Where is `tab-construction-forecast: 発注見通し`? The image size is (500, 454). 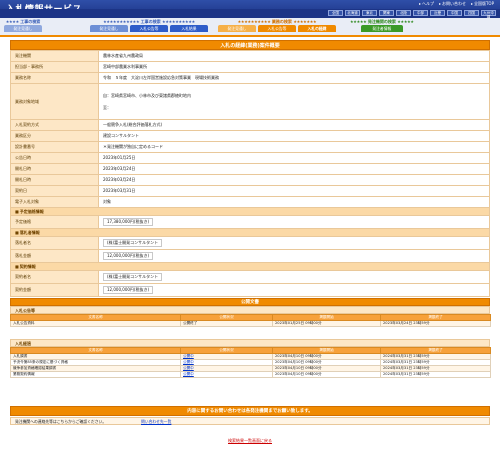 tab-construction-forecast: 発注見通し is located at coordinates (109, 28).